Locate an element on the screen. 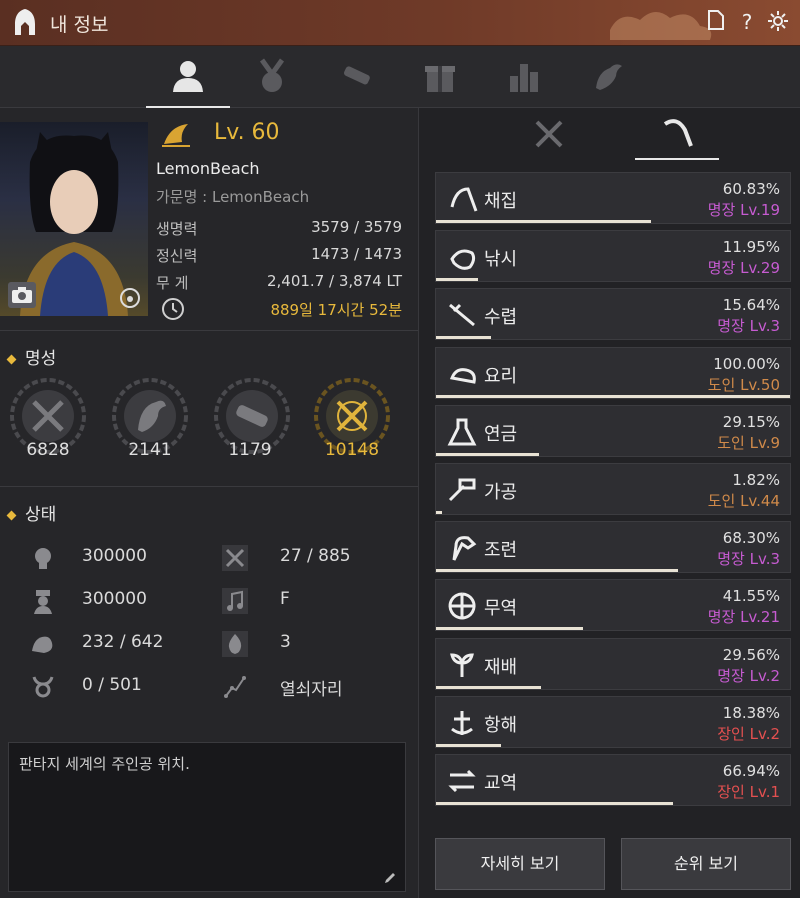  strength-icon is located at coordinates (42, 644).